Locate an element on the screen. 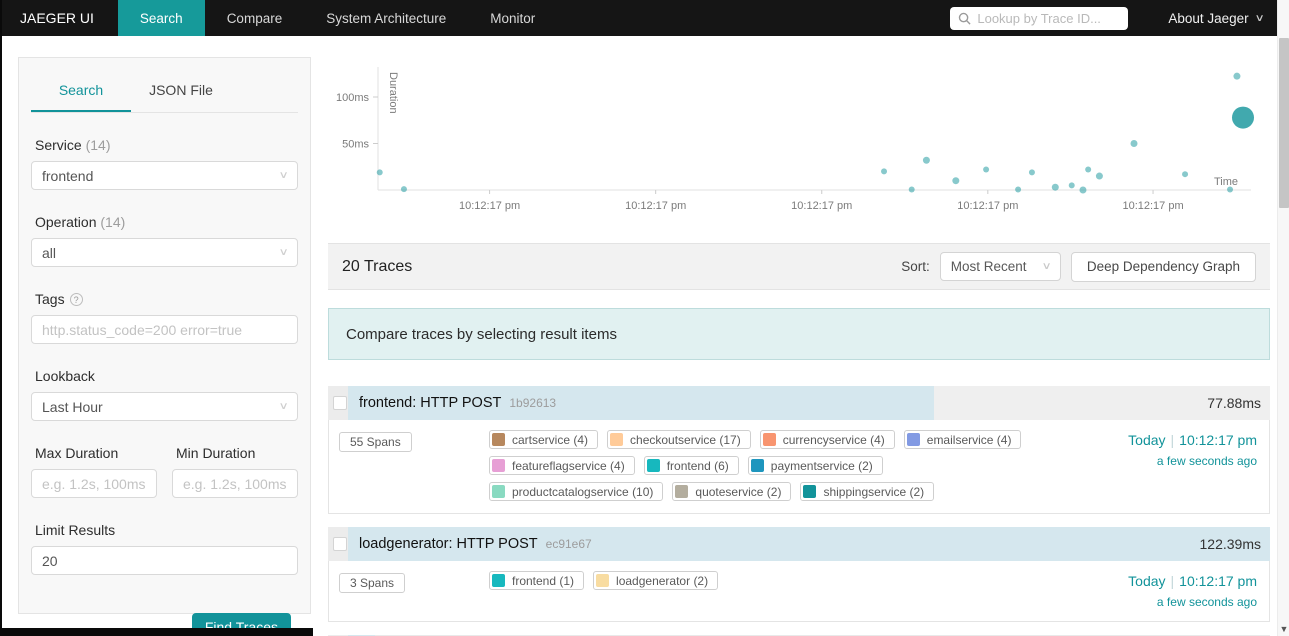 This screenshot has width=1289, height=636. trace-header: loadgenerator: HTTP POST ec91e67 122.39ms is located at coordinates (799, 544).